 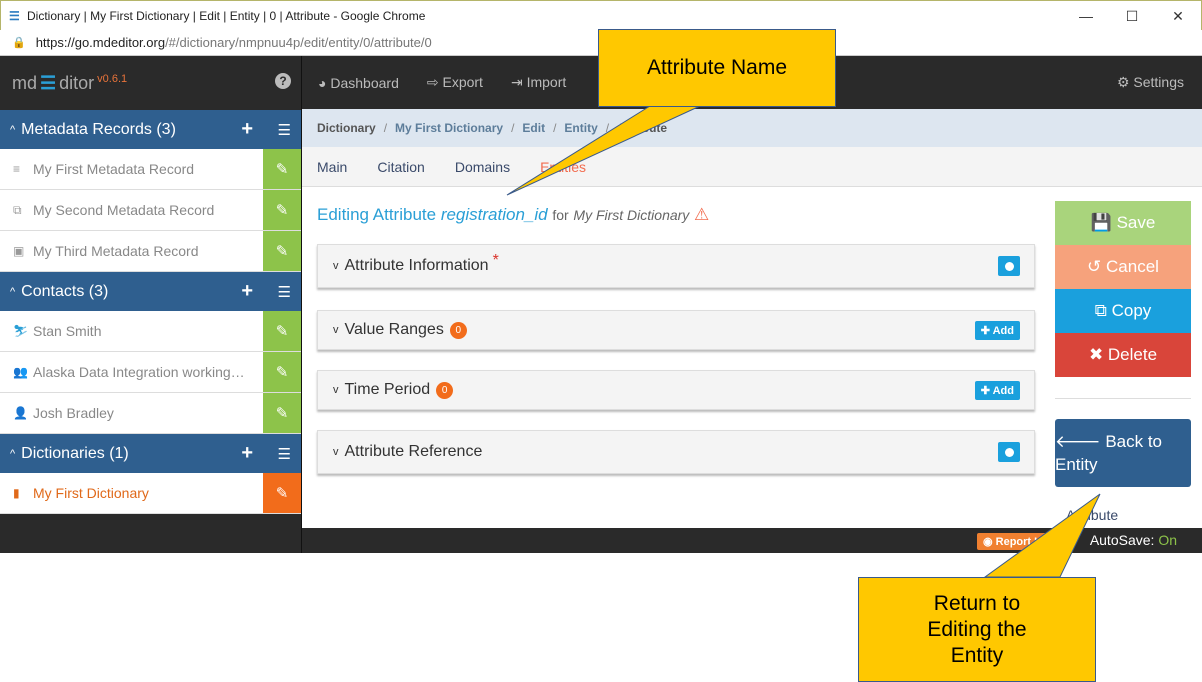 What do you see at coordinates (717, 68) in the screenshot?
I see `callout-attribute-name: Attribute Name` at bounding box center [717, 68].